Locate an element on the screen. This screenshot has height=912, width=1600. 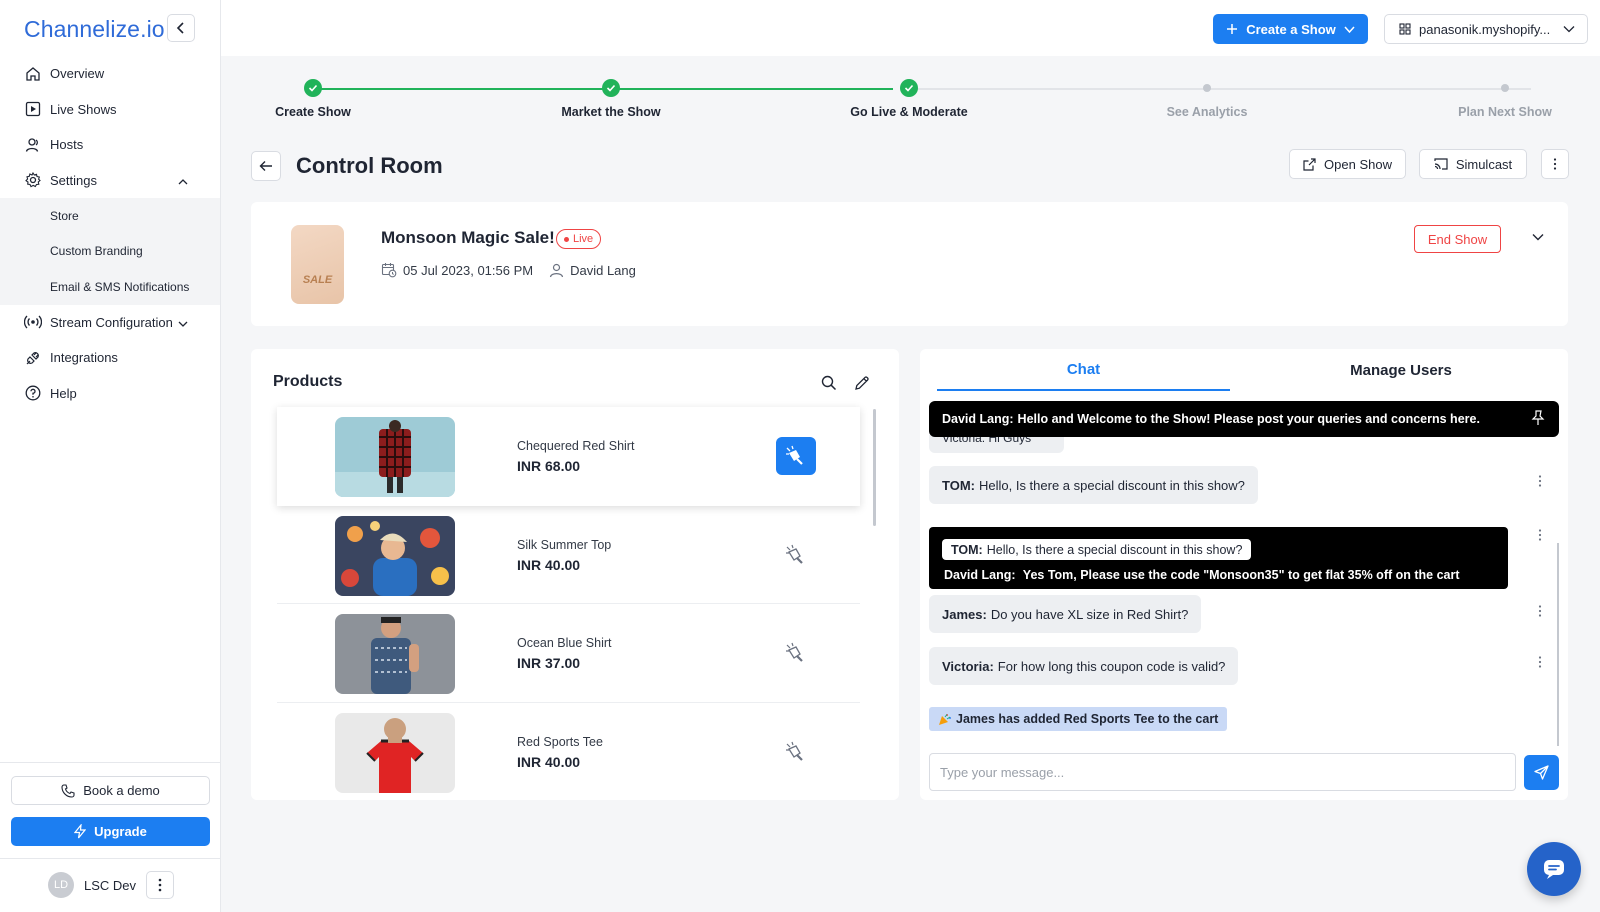
user-icon is located at coordinates (556, 270).